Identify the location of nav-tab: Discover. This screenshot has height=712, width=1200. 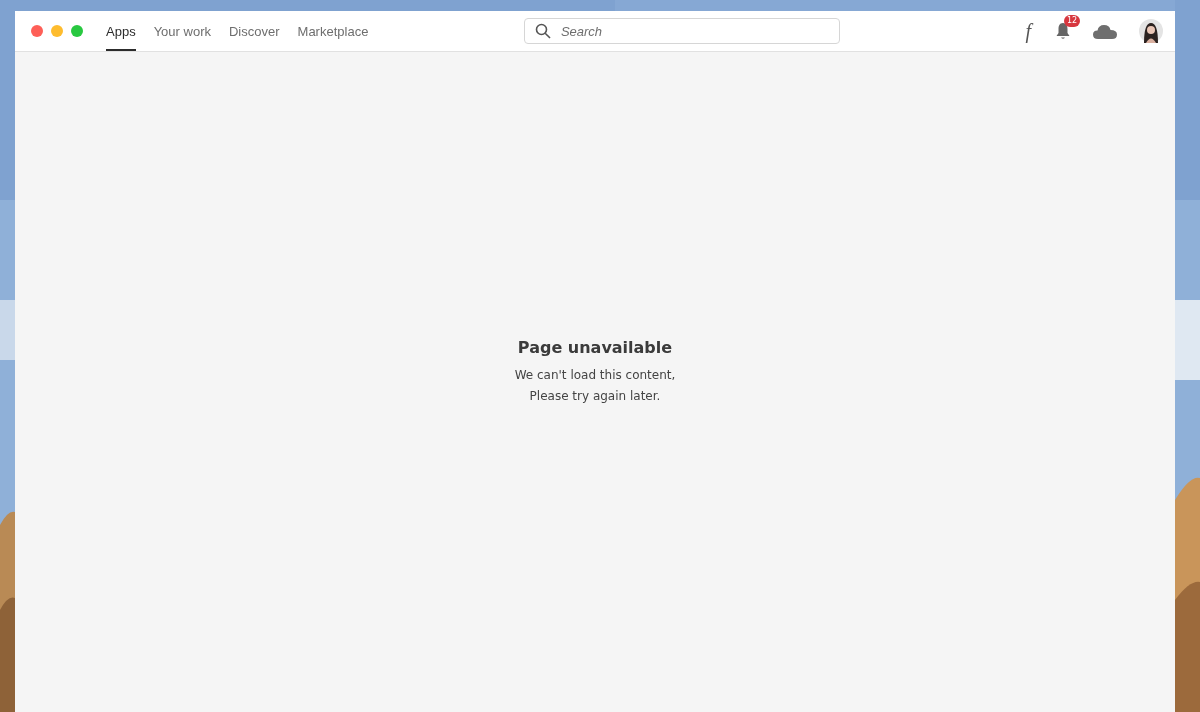
(254, 32).